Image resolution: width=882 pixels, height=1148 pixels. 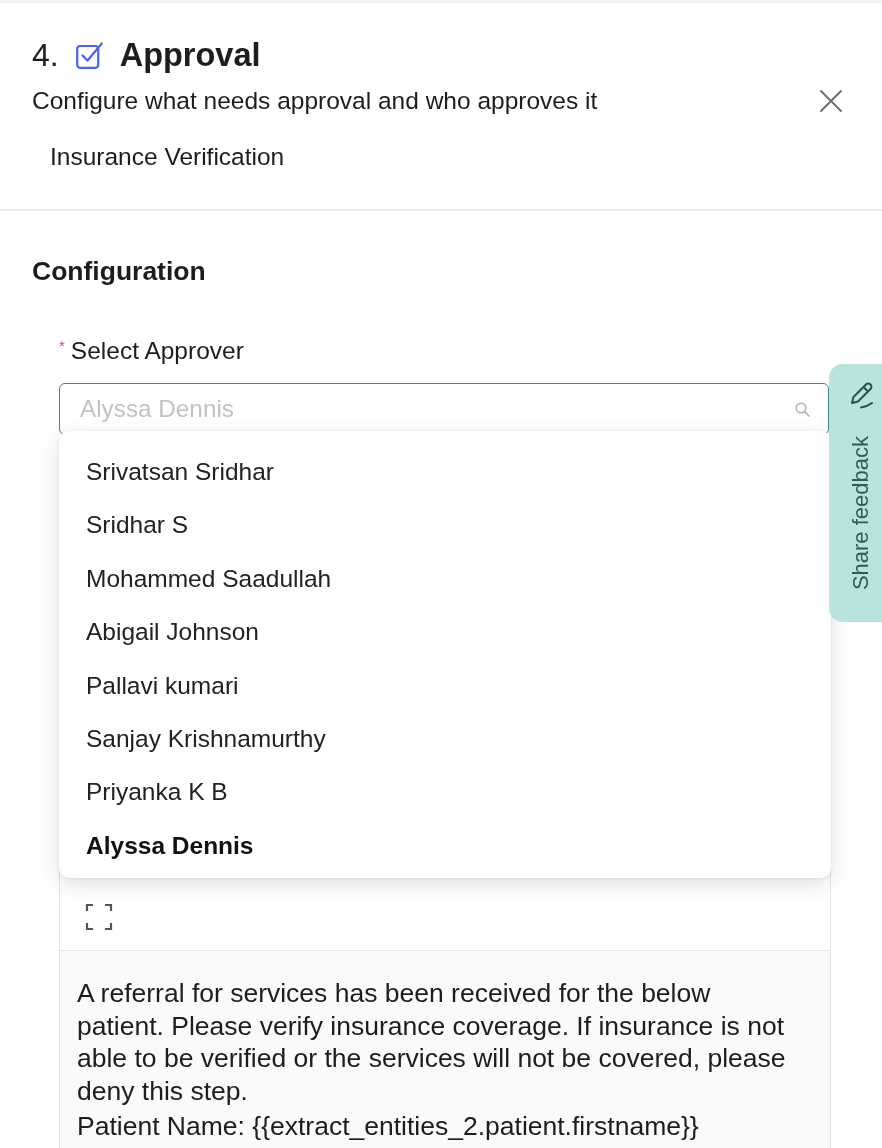 What do you see at coordinates (62, 346) in the screenshot?
I see `required-mark: *` at bounding box center [62, 346].